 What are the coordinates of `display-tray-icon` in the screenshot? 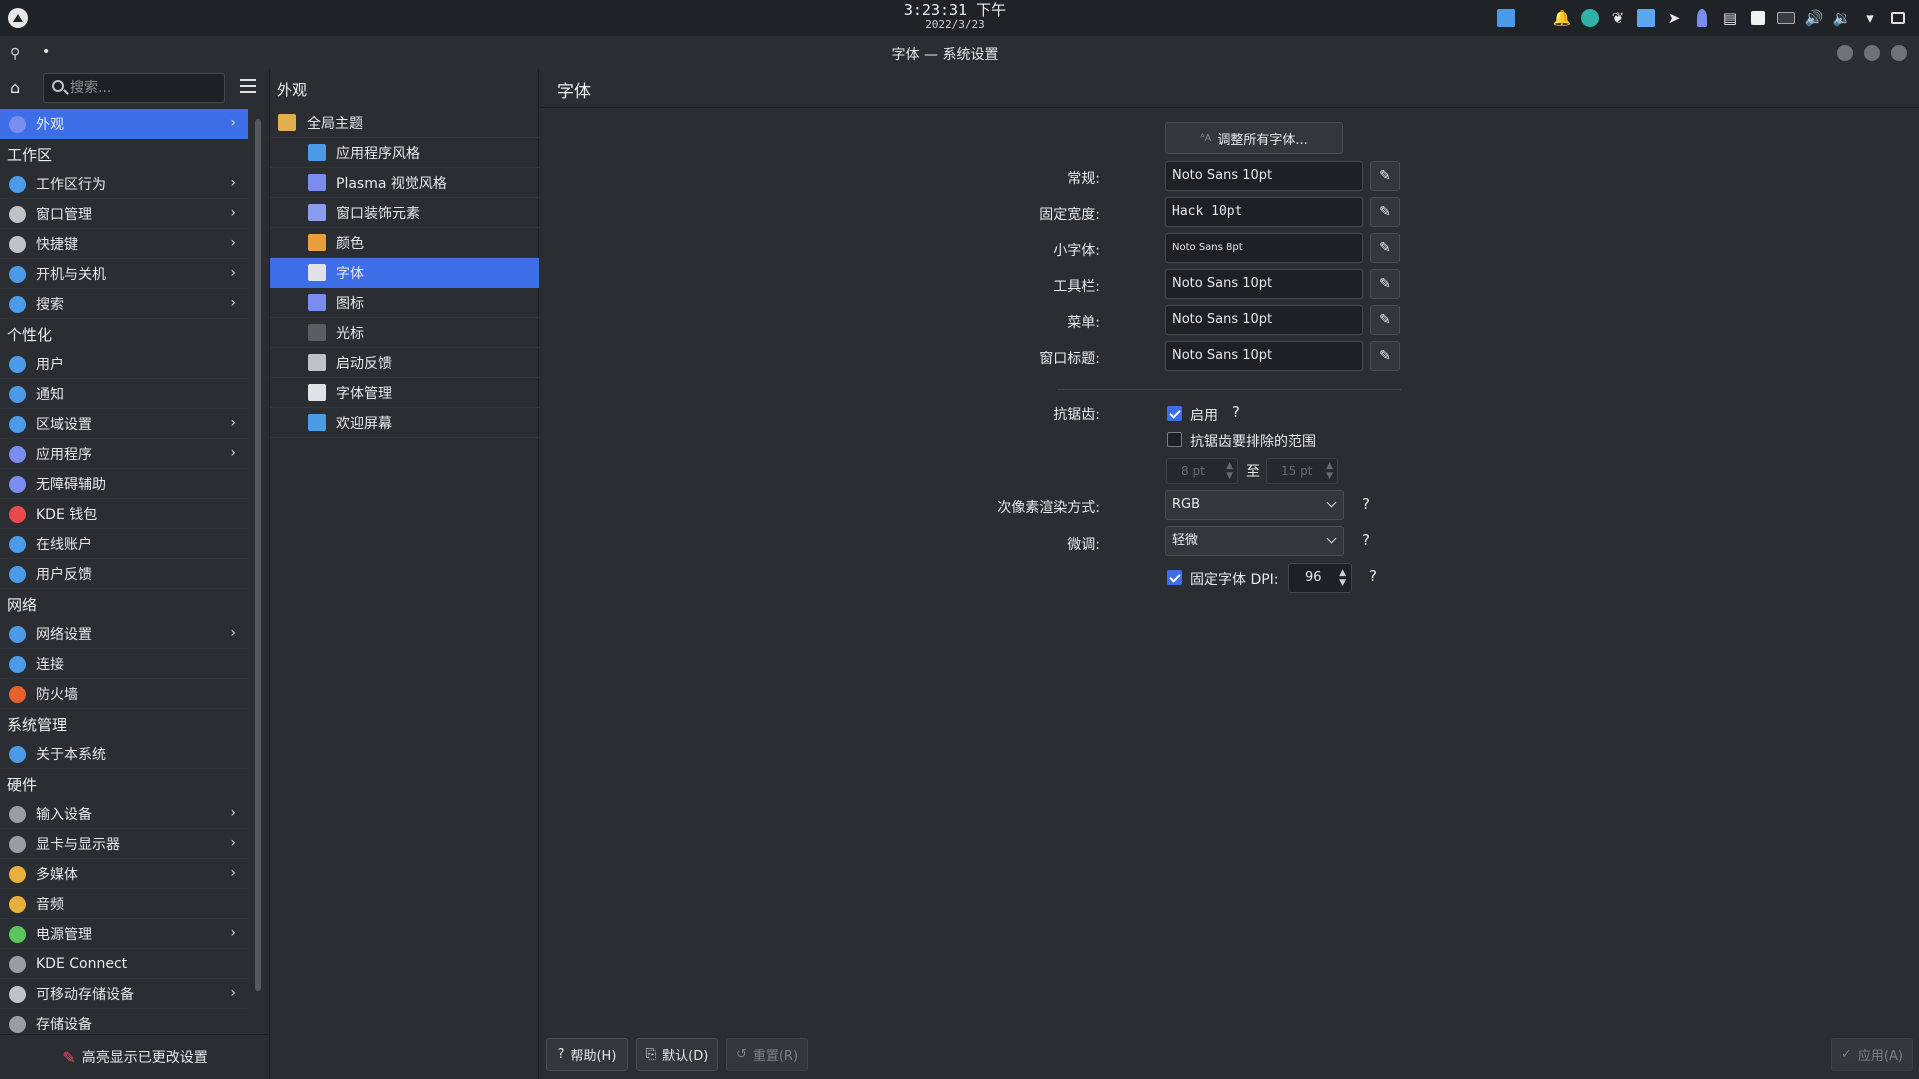 It's located at (1646, 18).